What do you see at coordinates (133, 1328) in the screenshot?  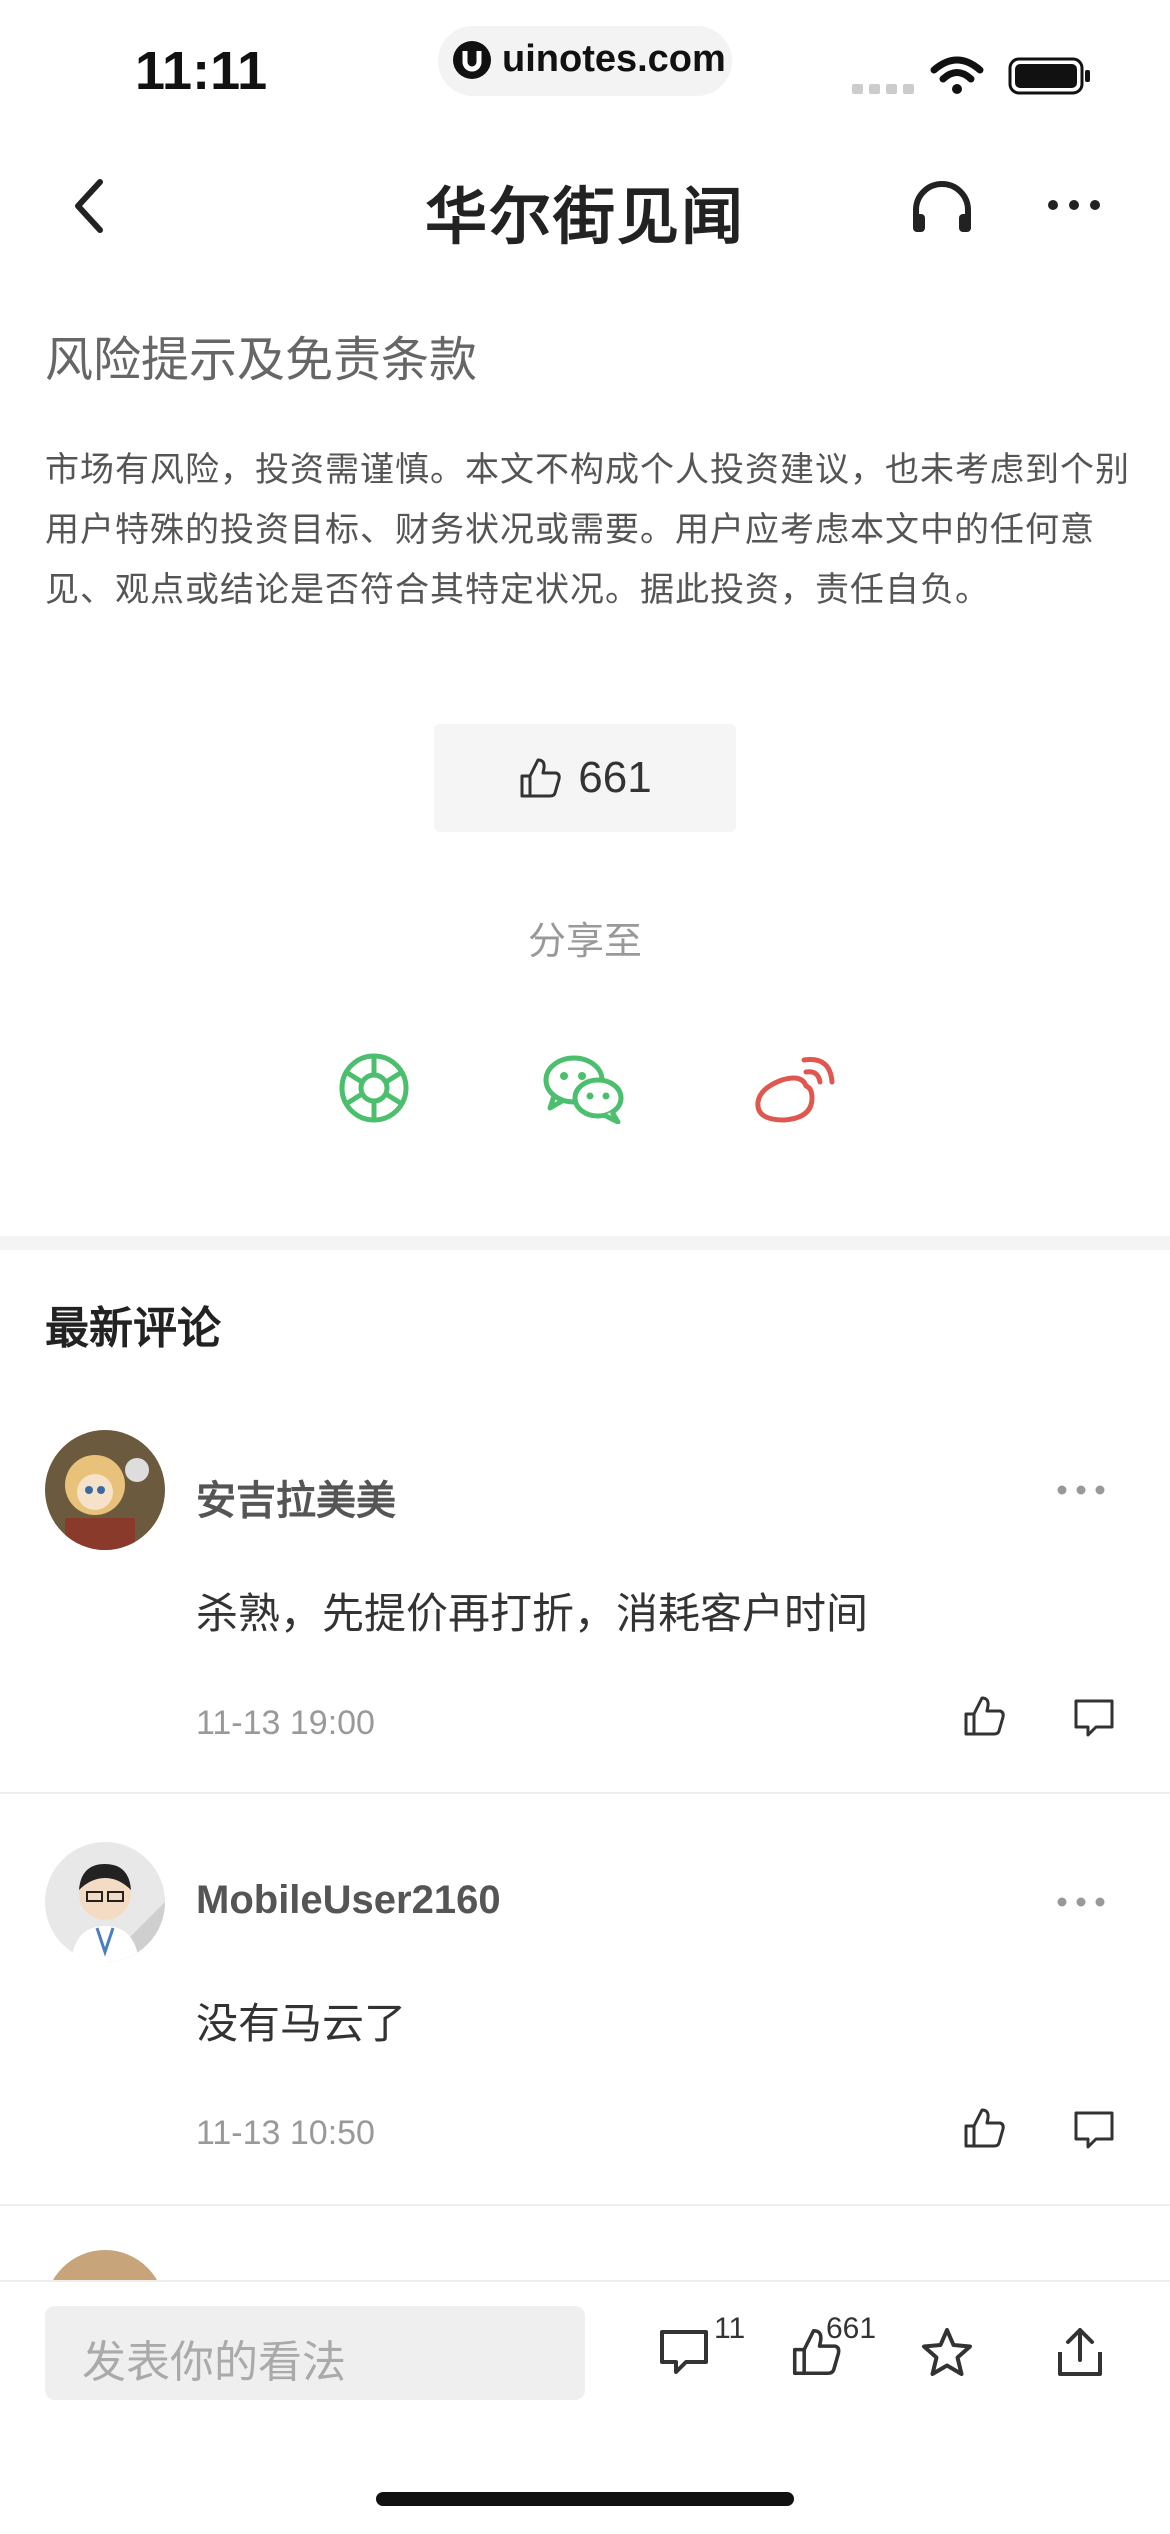 I see `comments-section-title: 最新评论` at bounding box center [133, 1328].